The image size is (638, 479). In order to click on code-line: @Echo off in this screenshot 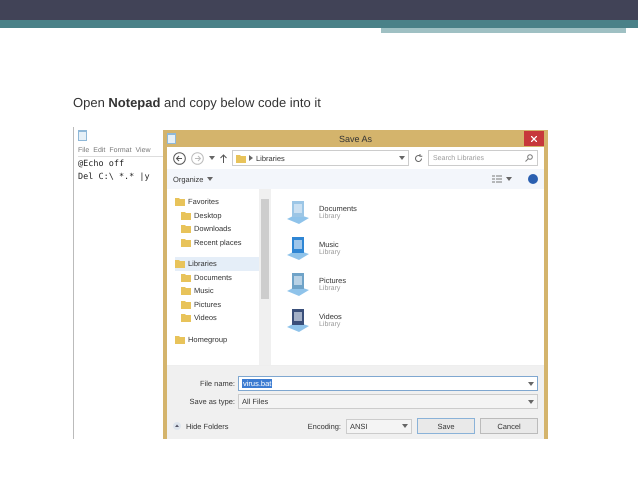, I will do `click(101, 164)`.